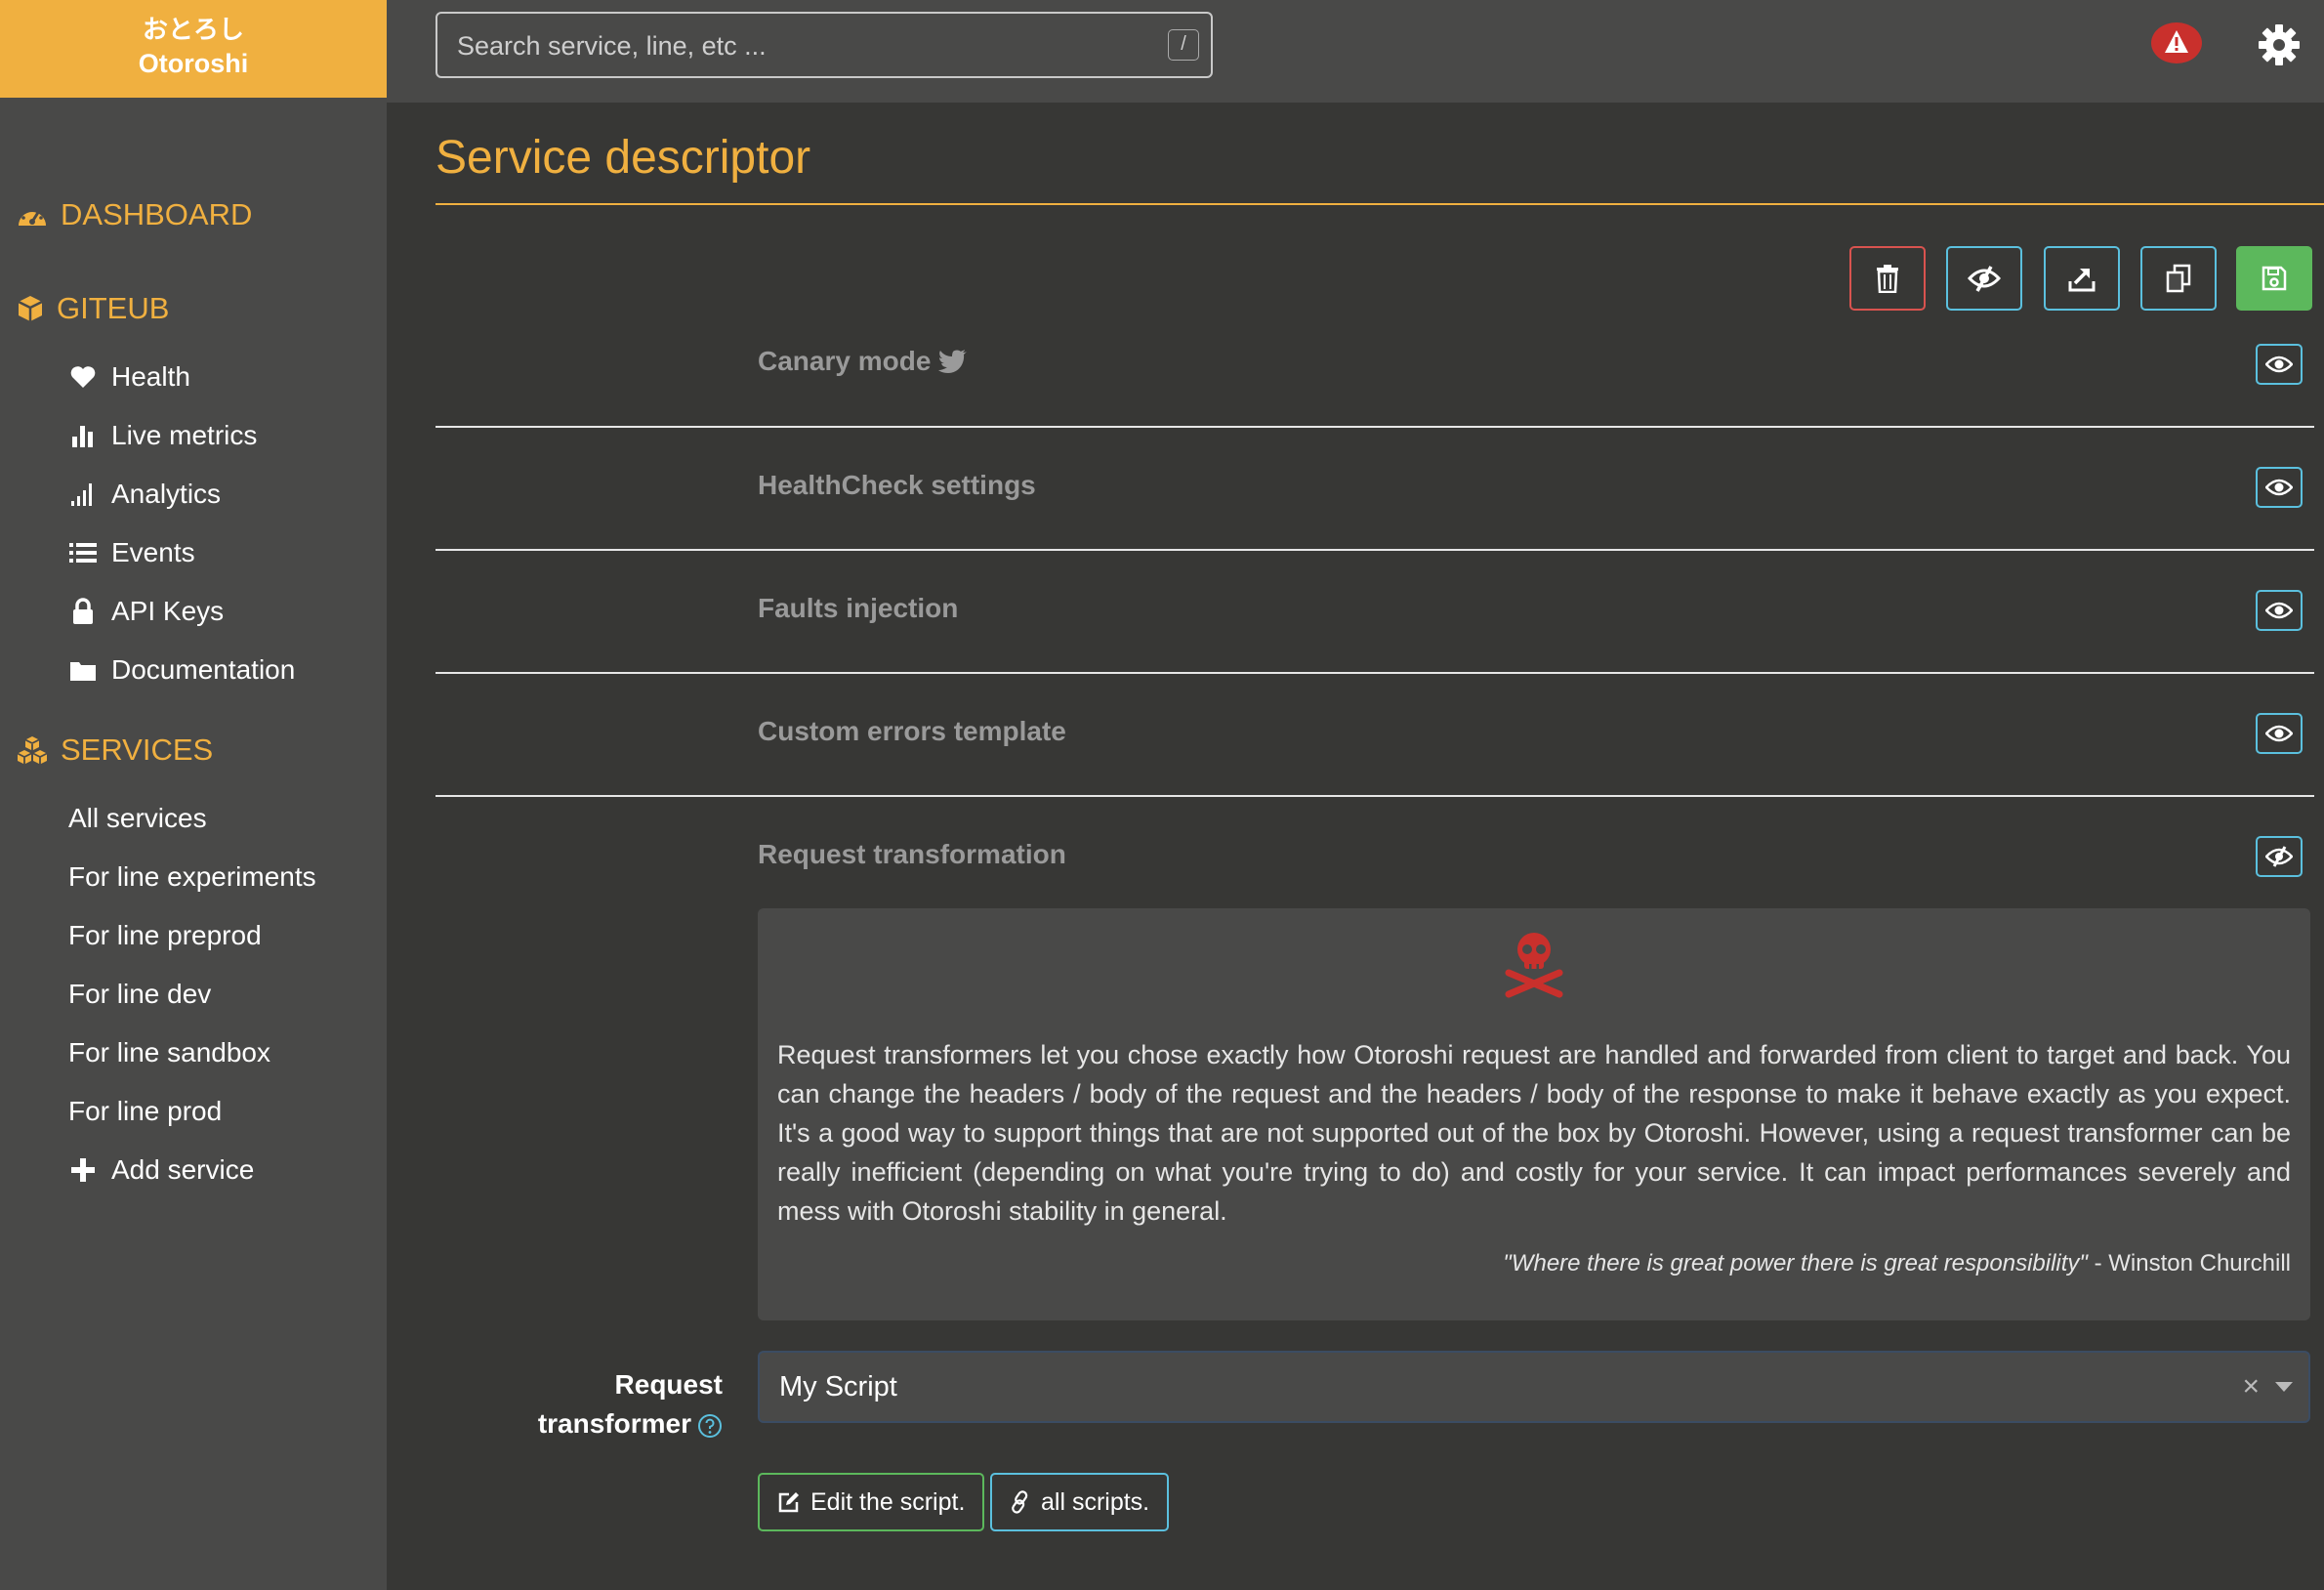 The image size is (2324, 1590). I want to click on trash-icon, so click(1888, 279).